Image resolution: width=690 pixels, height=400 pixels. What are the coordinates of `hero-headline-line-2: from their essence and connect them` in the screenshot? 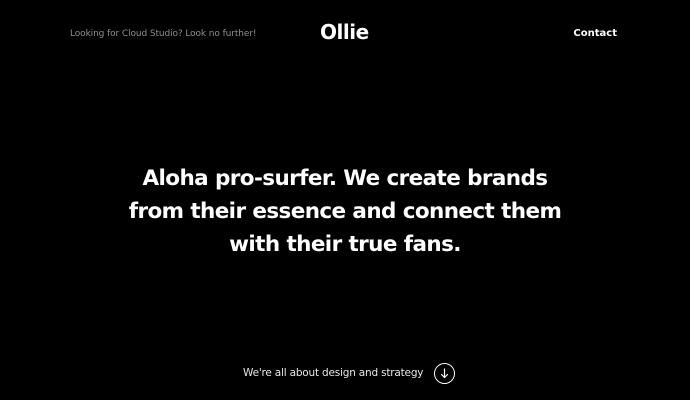 It's located at (345, 211).